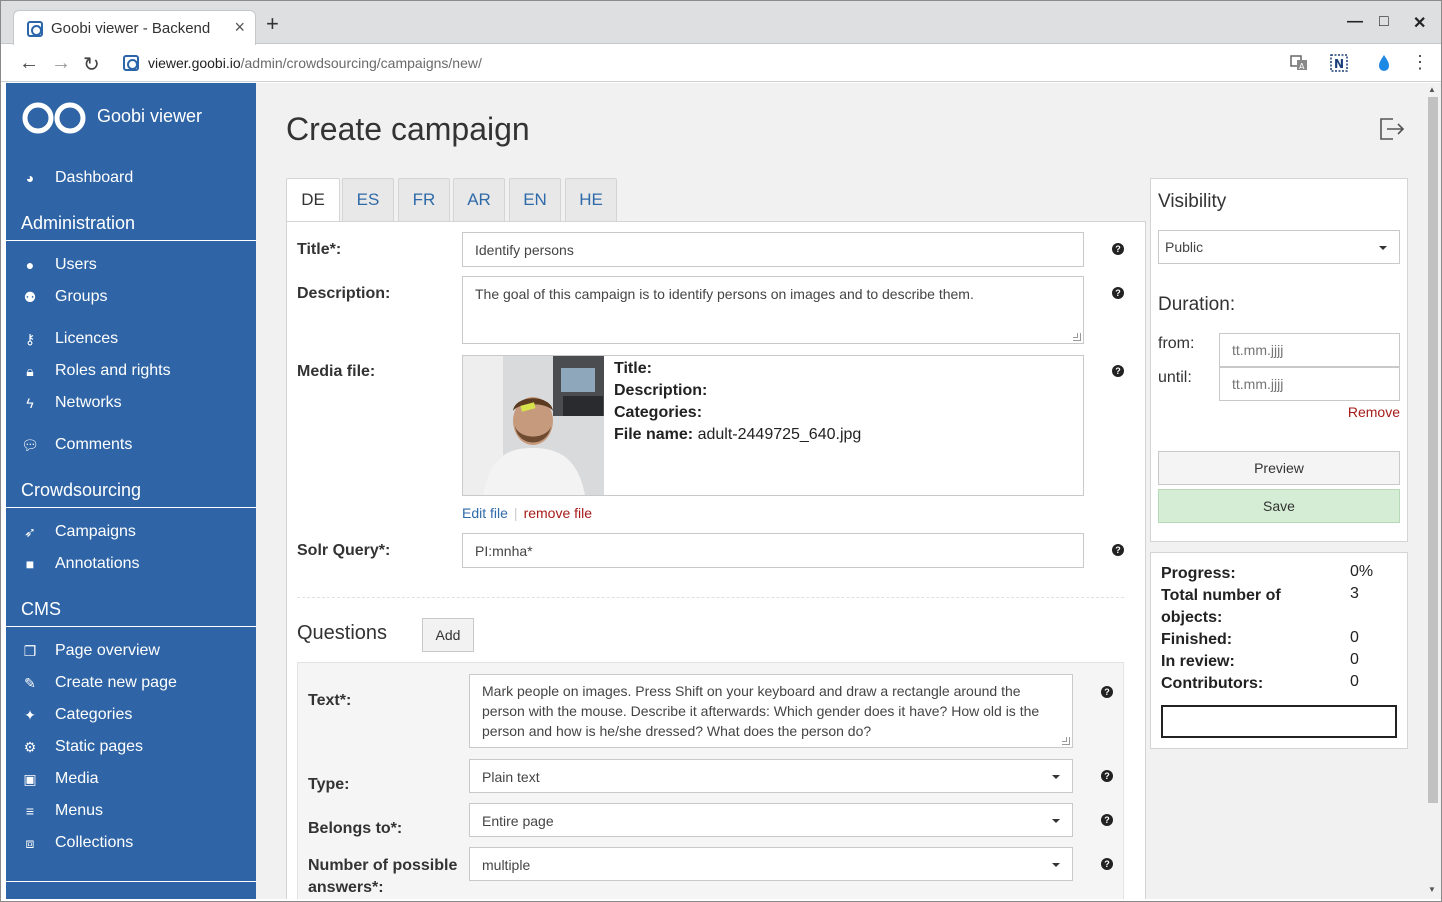  What do you see at coordinates (1432, 89) in the screenshot?
I see `scroll-up-icon: ▲` at bounding box center [1432, 89].